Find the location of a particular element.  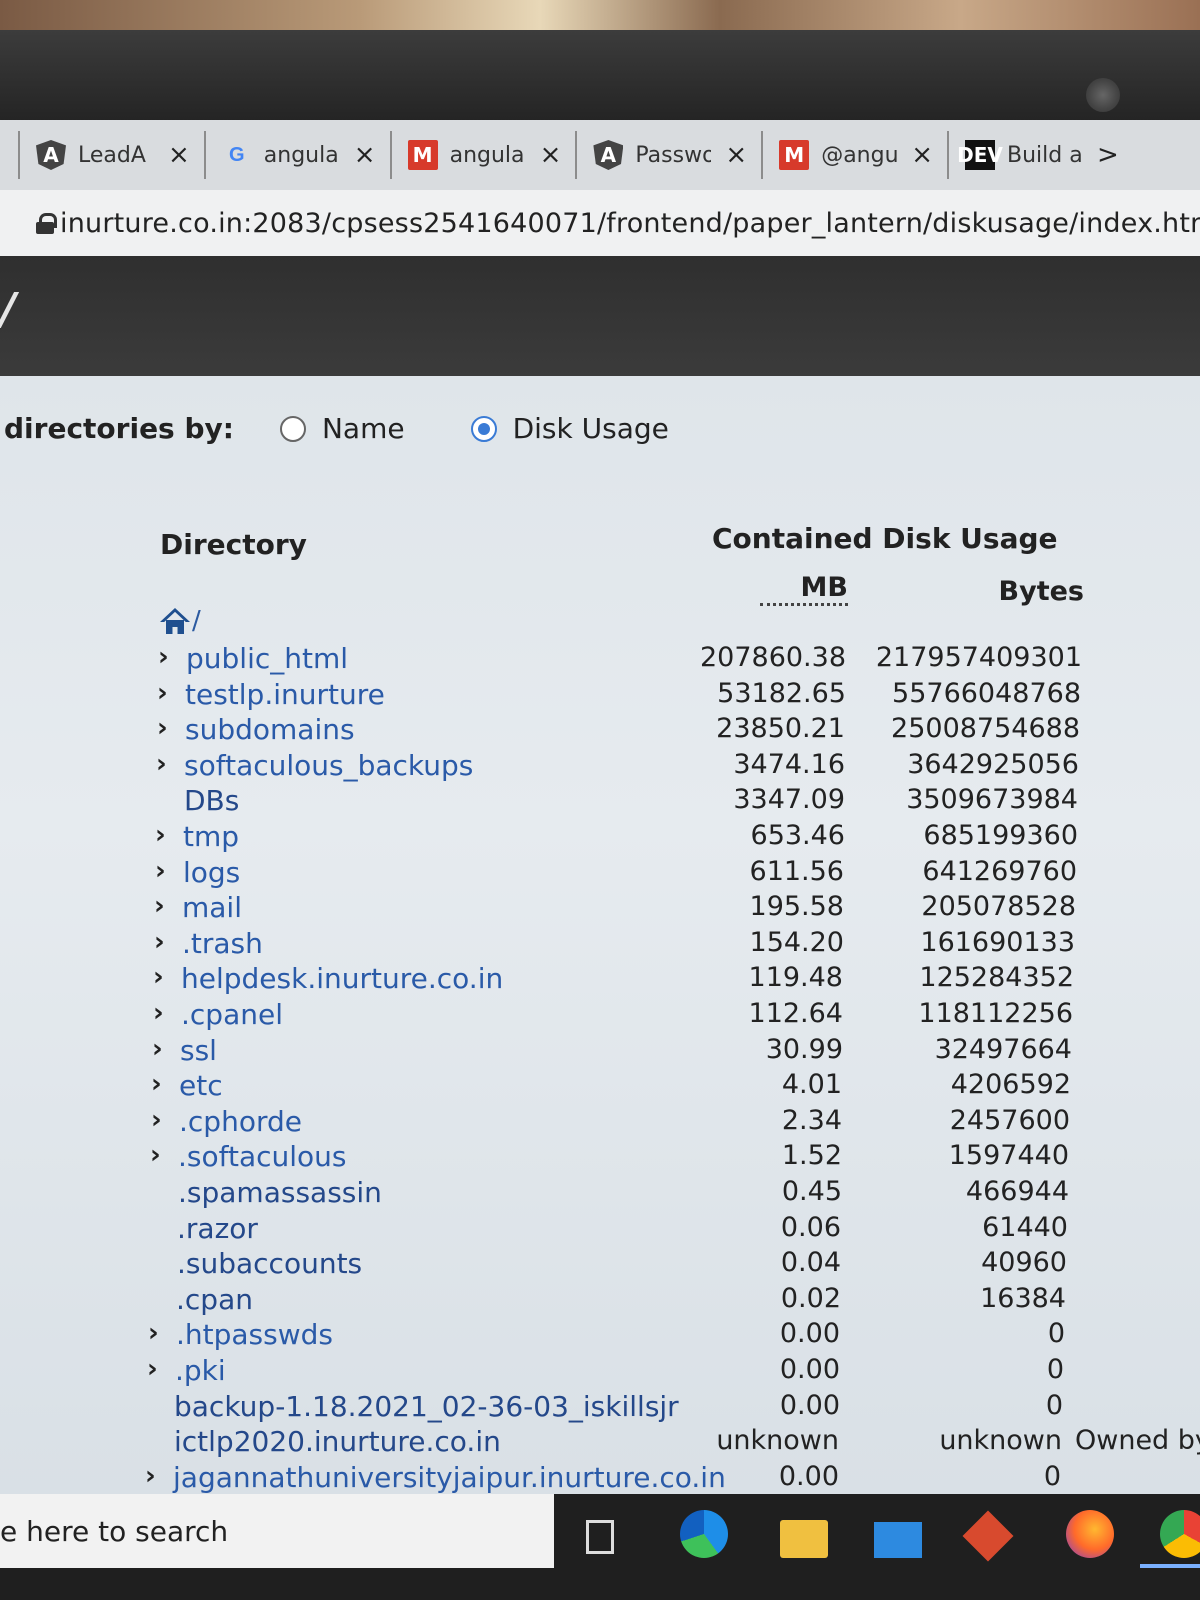

file-explorer-icon is located at coordinates (804, 1539).